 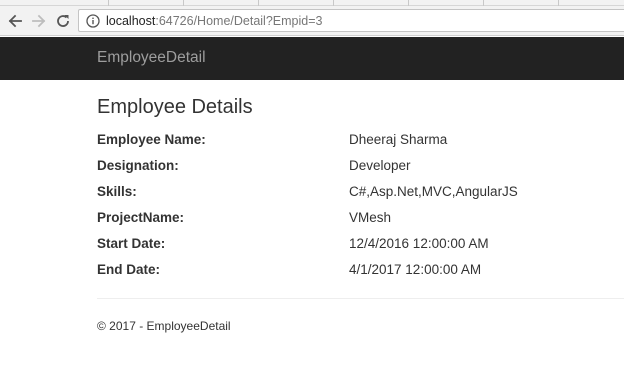 I want to click on info-icon, so click(x=93, y=20).